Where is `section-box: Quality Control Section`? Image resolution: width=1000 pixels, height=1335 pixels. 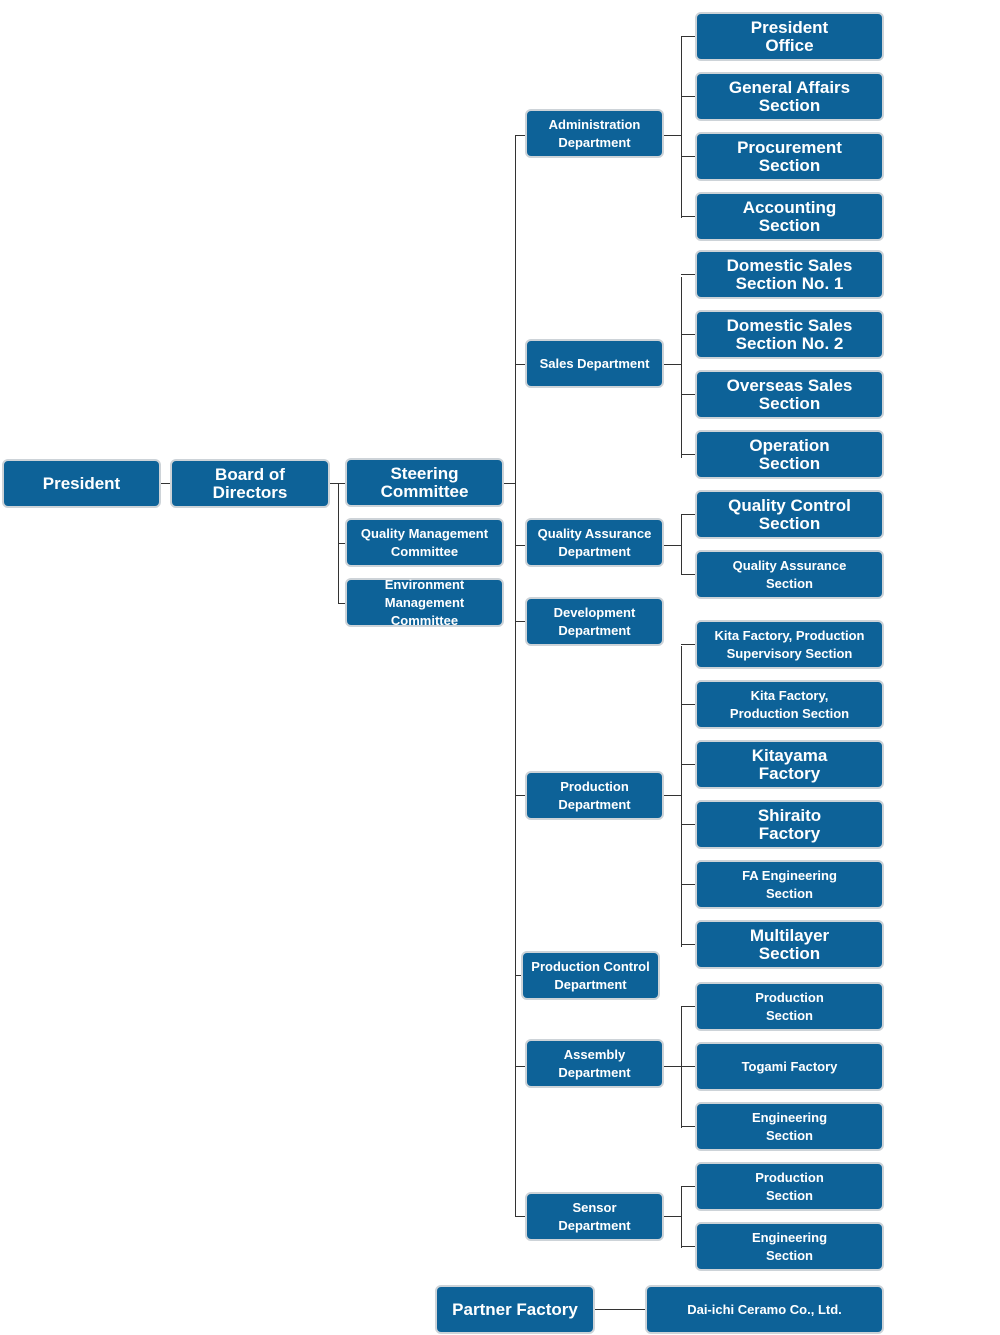 section-box: Quality Control Section is located at coordinates (789, 514).